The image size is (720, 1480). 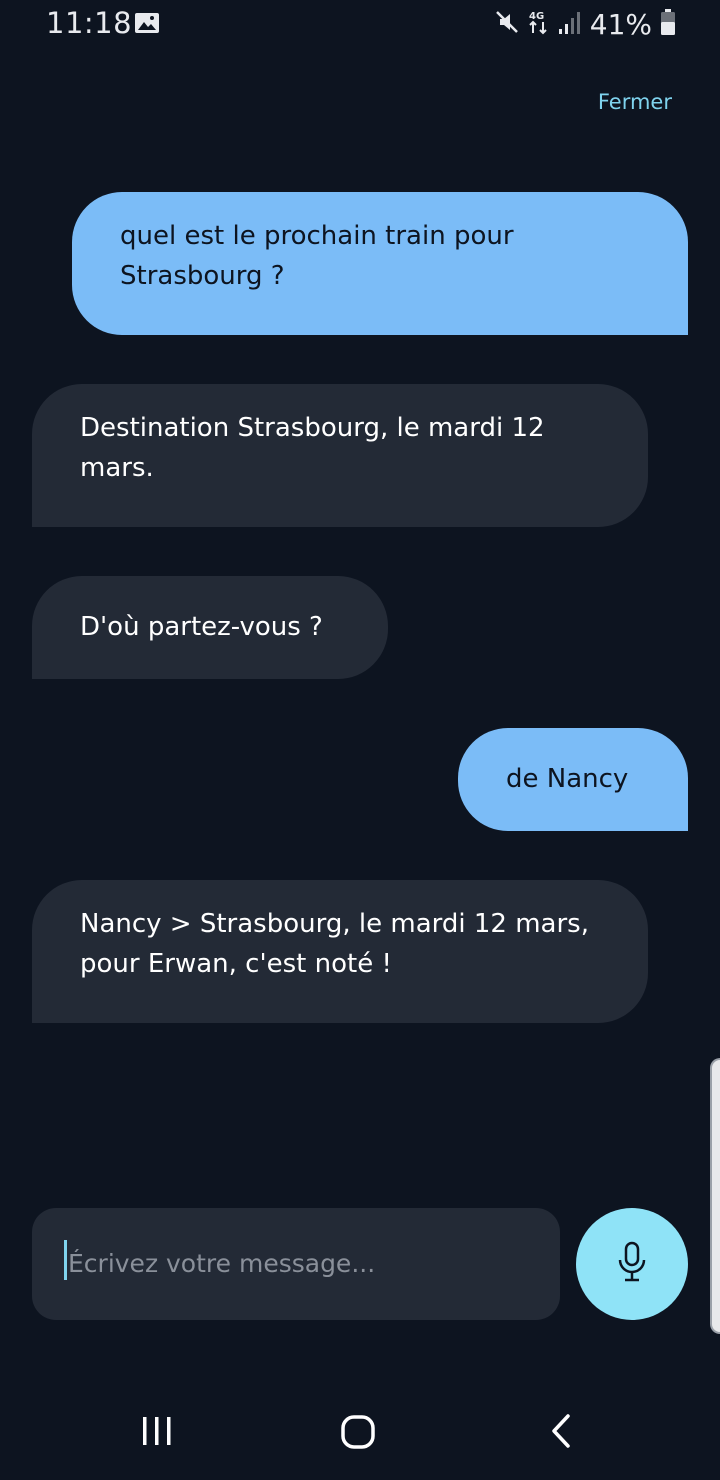 I want to click on text-cursor, so click(x=65, y=1260).